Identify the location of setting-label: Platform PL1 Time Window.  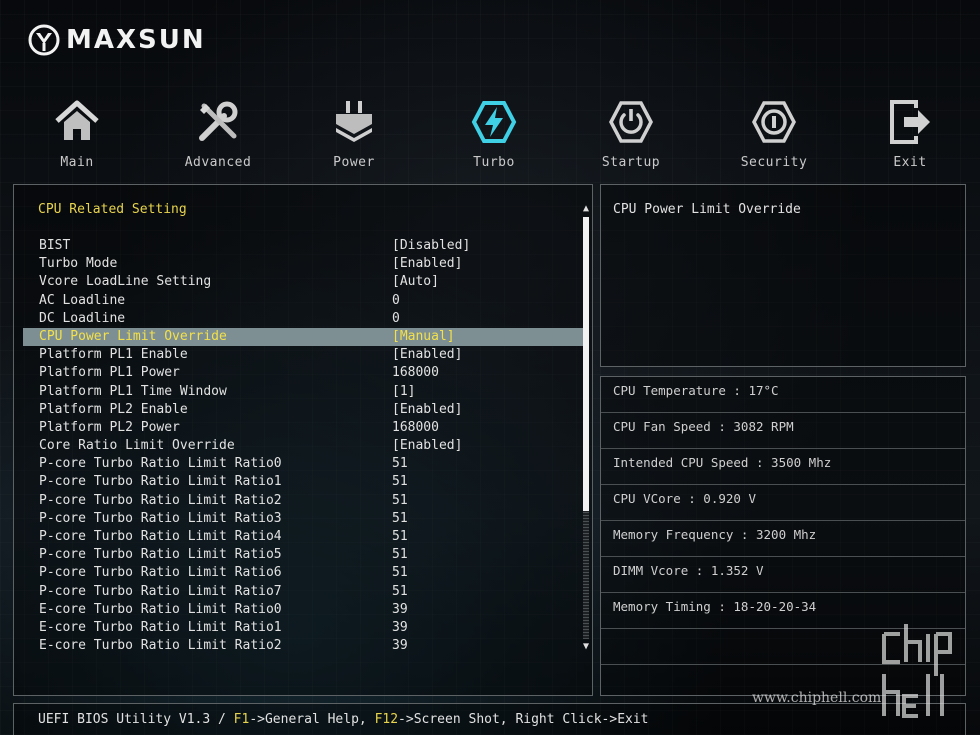
(133, 391).